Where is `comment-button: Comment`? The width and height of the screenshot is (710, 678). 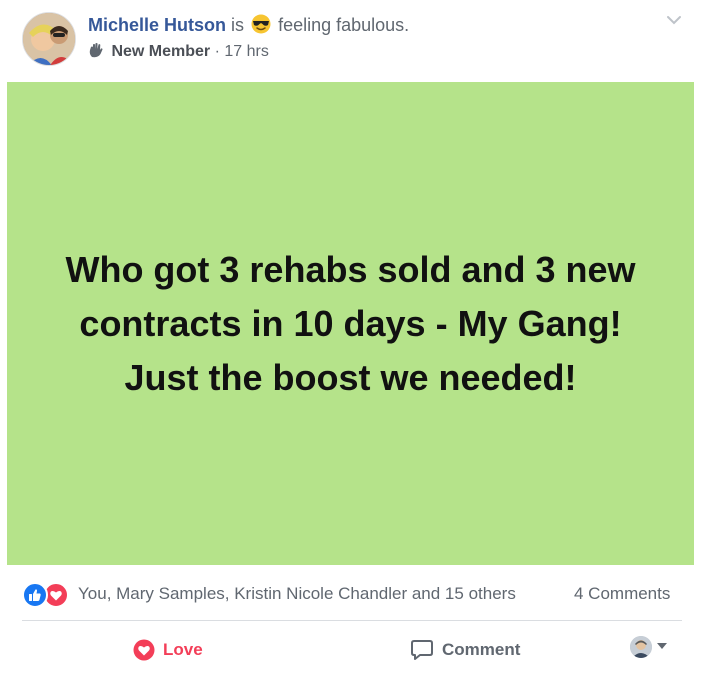
comment-button: Comment is located at coordinates (465, 650).